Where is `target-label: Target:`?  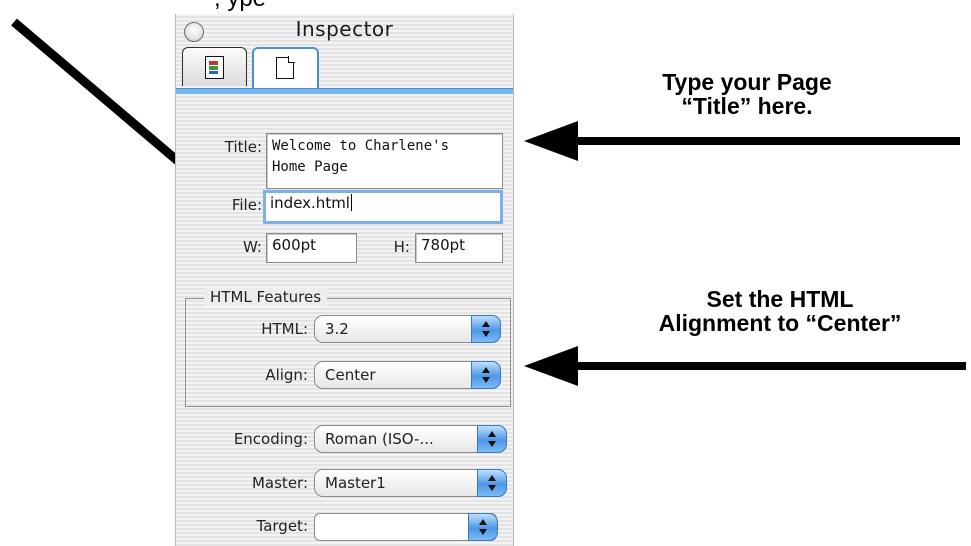
target-label: Target: is located at coordinates (282, 526).